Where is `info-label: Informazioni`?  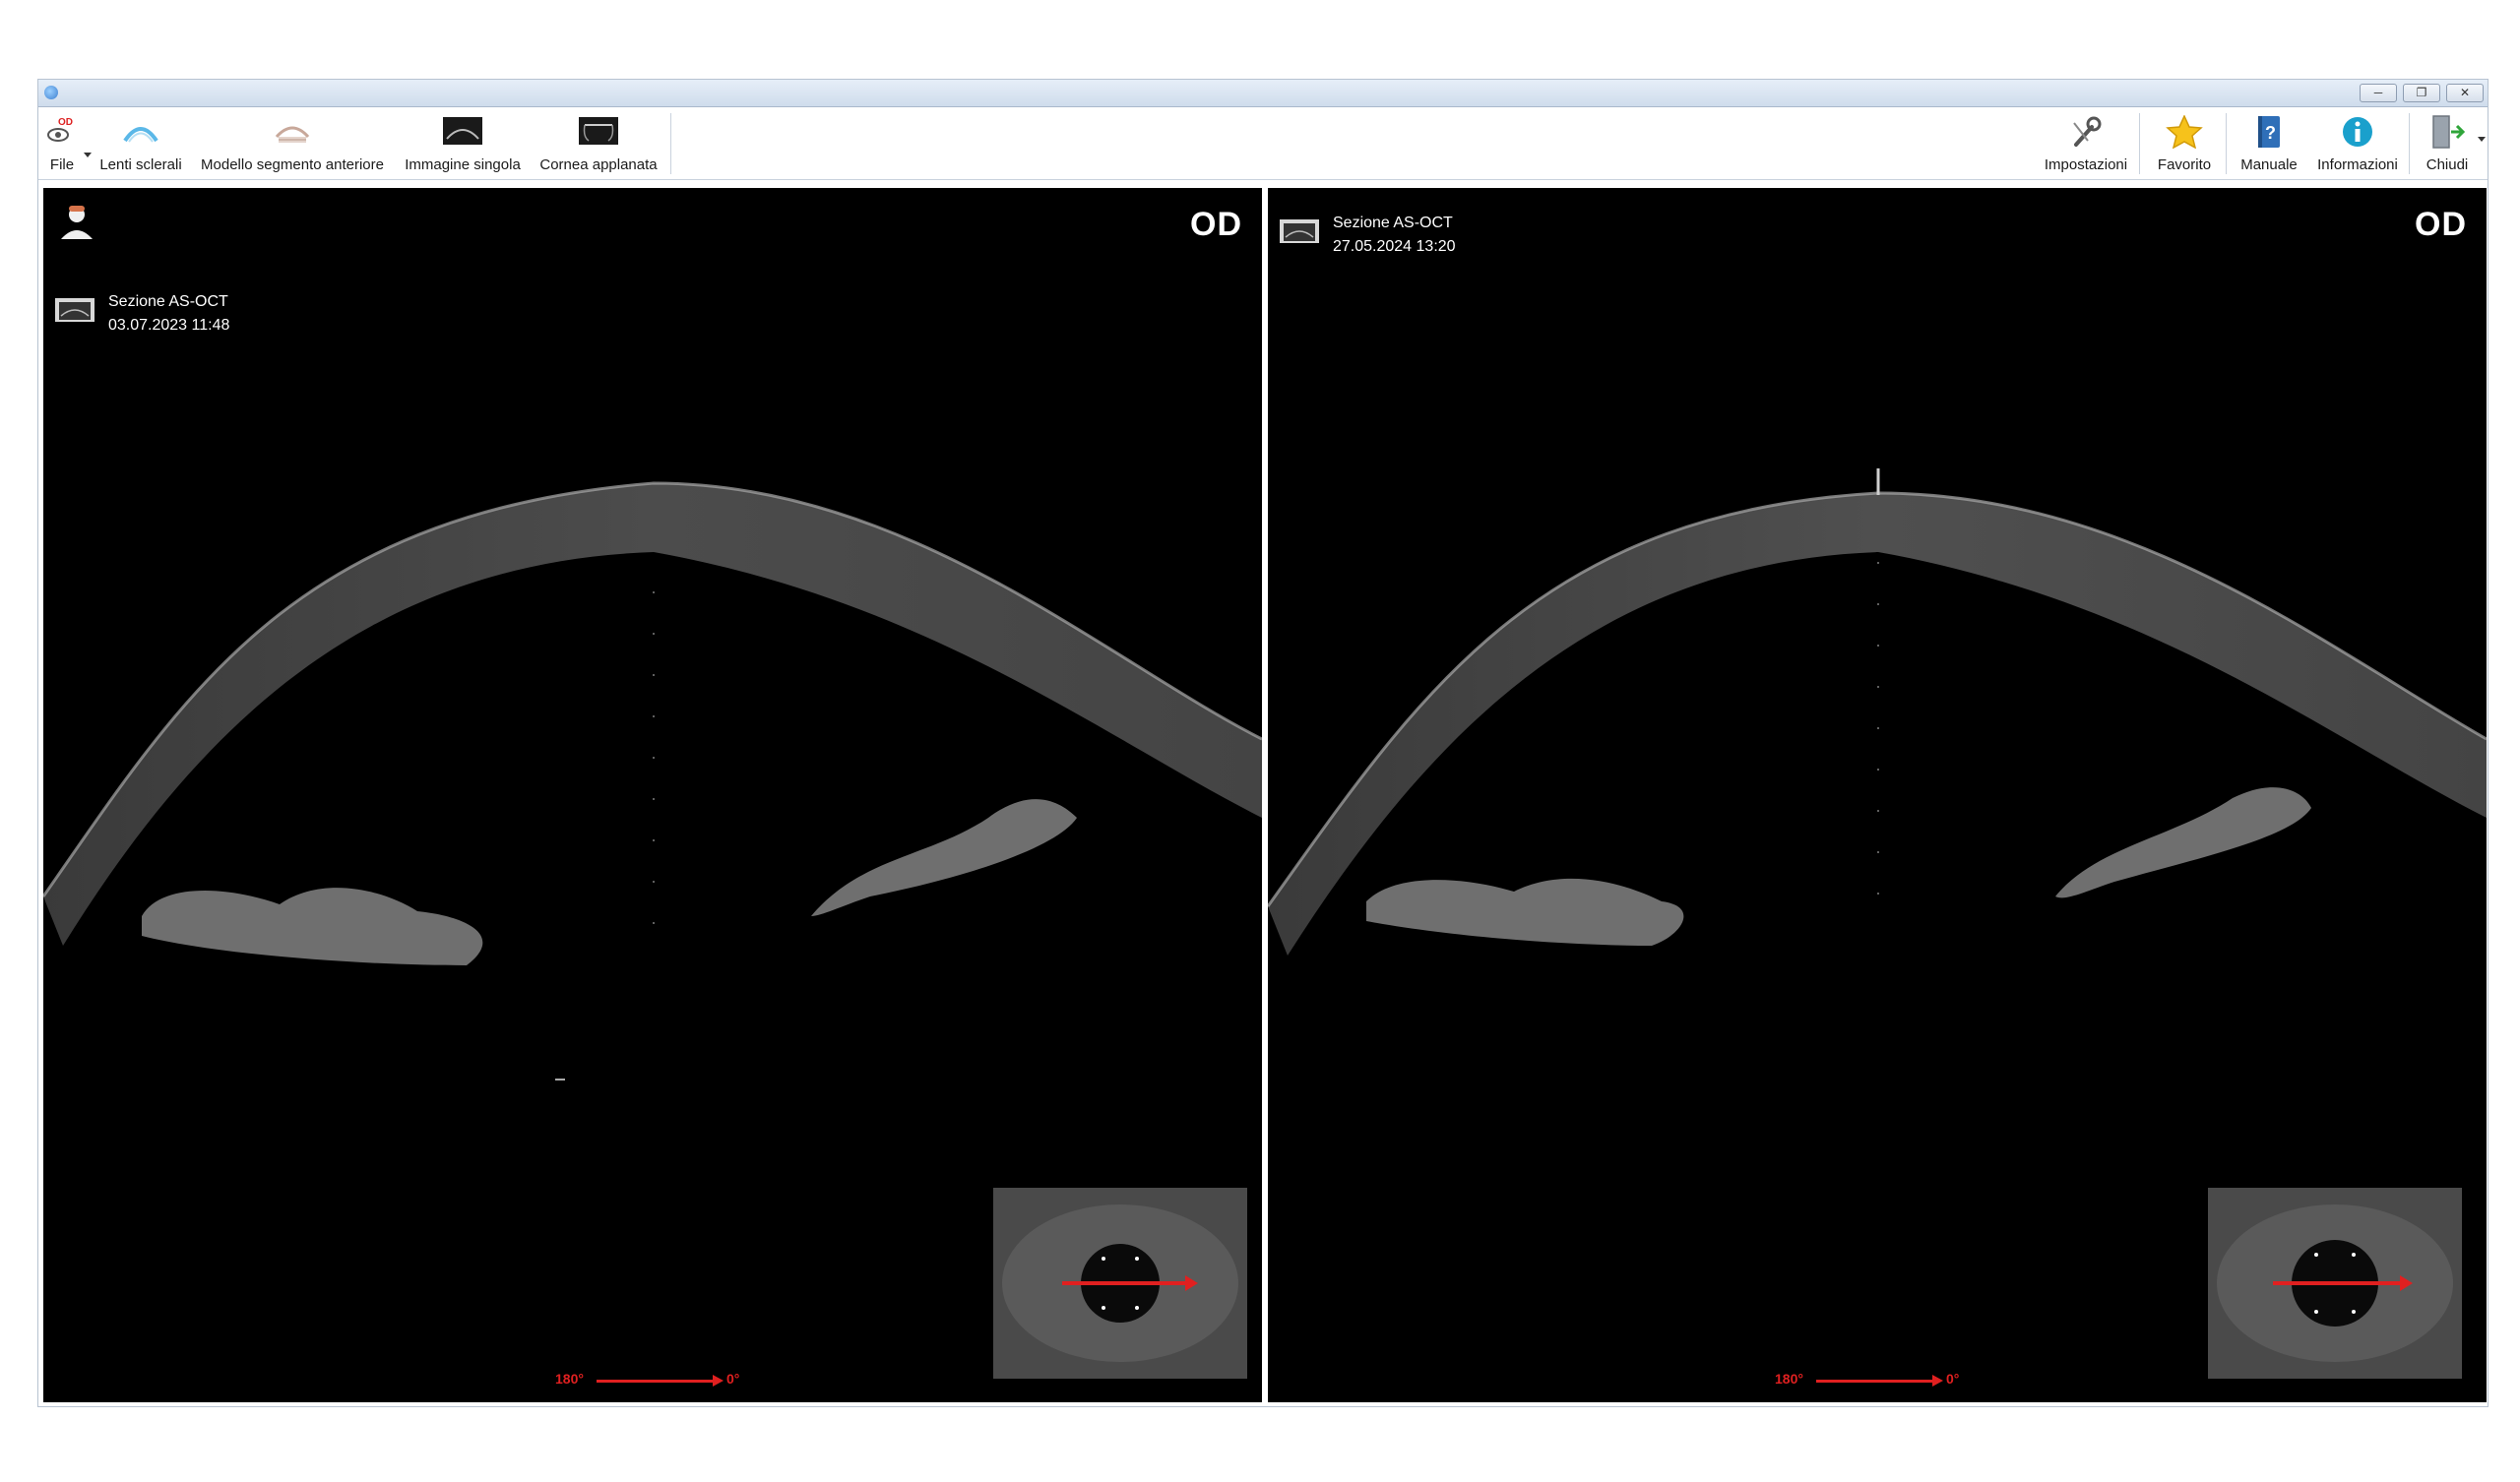
info-label: Informazioni is located at coordinates (2357, 164).